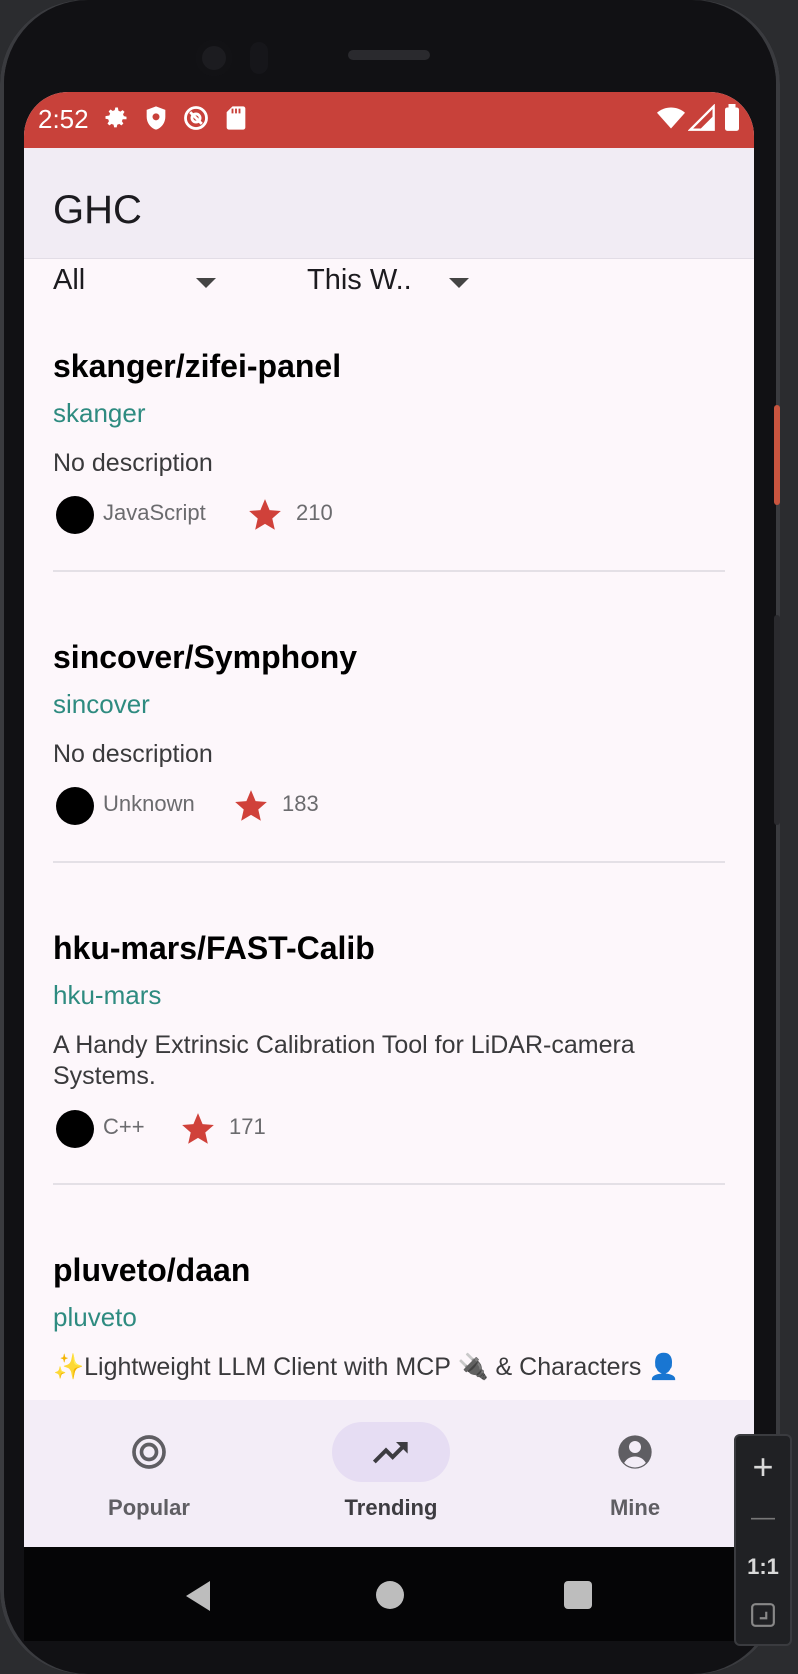 The image size is (798, 1674). What do you see at coordinates (214, 948) in the screenshot?
I see `repo-name: hku-mars/FAST-Calib` at bounding box center [214, 948].